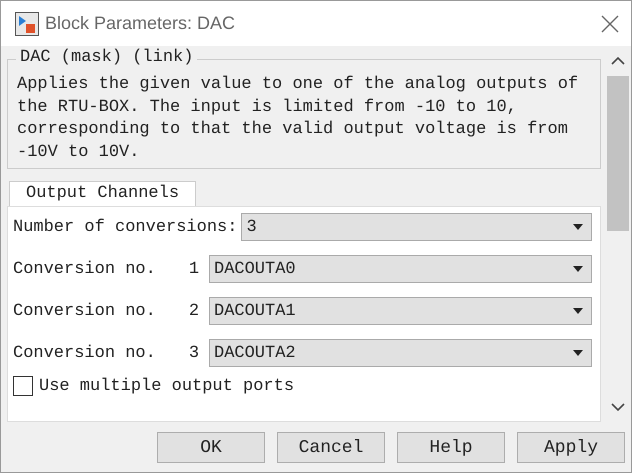 This screenshot has width=632, height=473. What do you see at coordinates (451, 447) in the screenshot?
I see `dialog-button: Help` at bounding box center [451, 447].